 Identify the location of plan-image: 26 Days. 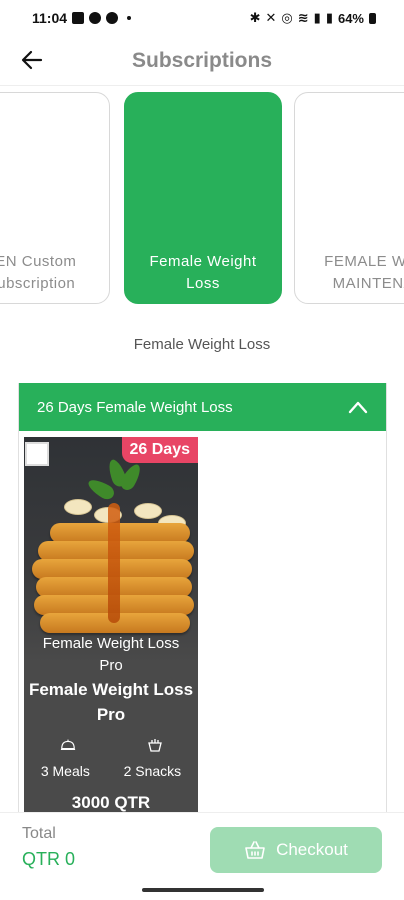
(111, 550).